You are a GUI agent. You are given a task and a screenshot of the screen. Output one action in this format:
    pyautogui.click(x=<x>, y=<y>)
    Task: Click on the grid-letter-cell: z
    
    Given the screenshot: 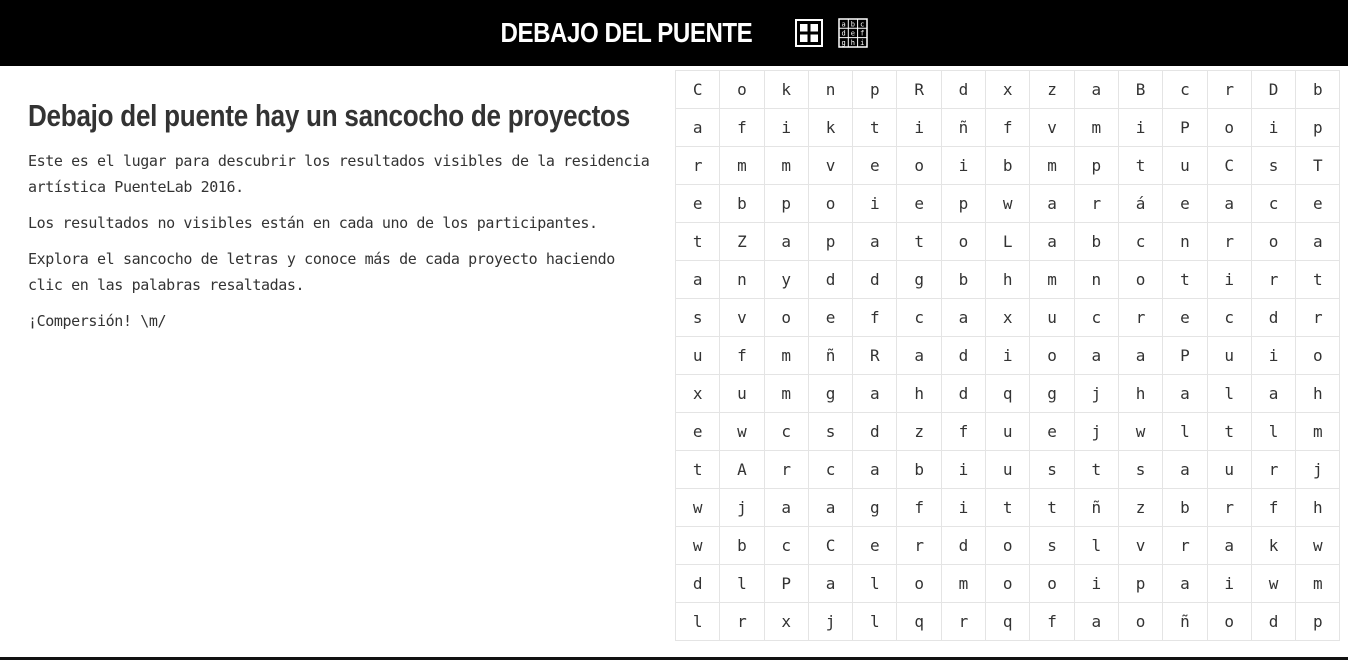 What is the action you would take?
    pyautogui.click(x=919, y=431)
    